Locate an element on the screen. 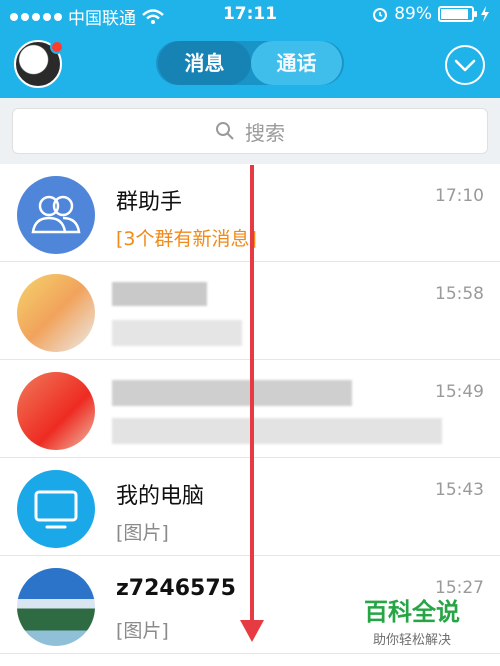 The image size is (500, 666). profile-avatar is located at coordinates (39, 64).